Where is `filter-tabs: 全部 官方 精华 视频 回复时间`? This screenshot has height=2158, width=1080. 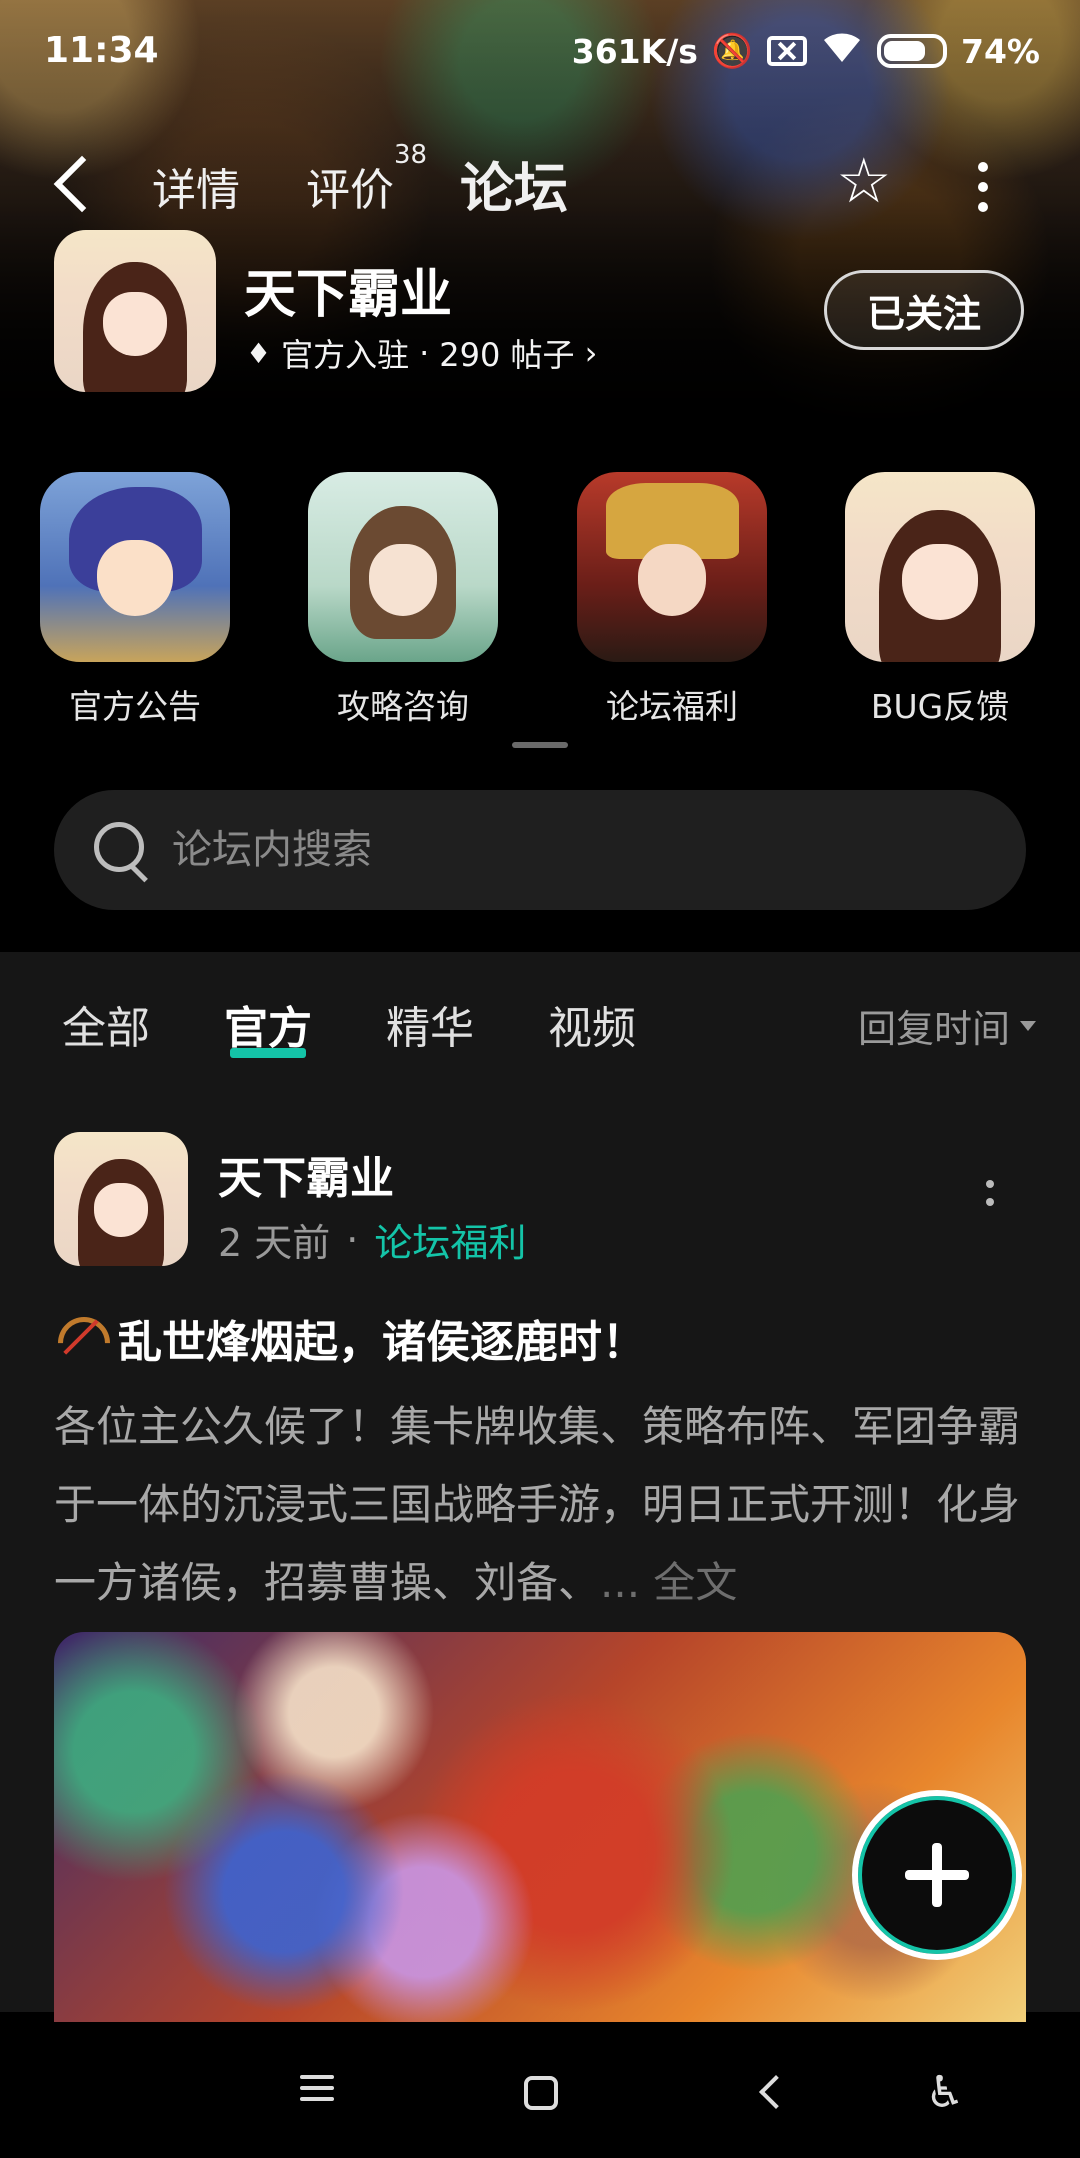 filter-tabs: 全部 官方 精华 视频 回复时间 is located at coordinates (540, 1032).